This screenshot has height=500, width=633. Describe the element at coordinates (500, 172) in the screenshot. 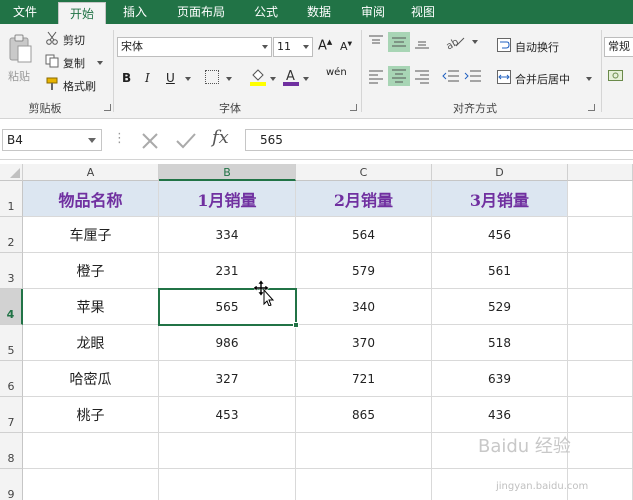

I see `column-header: D` at that location.